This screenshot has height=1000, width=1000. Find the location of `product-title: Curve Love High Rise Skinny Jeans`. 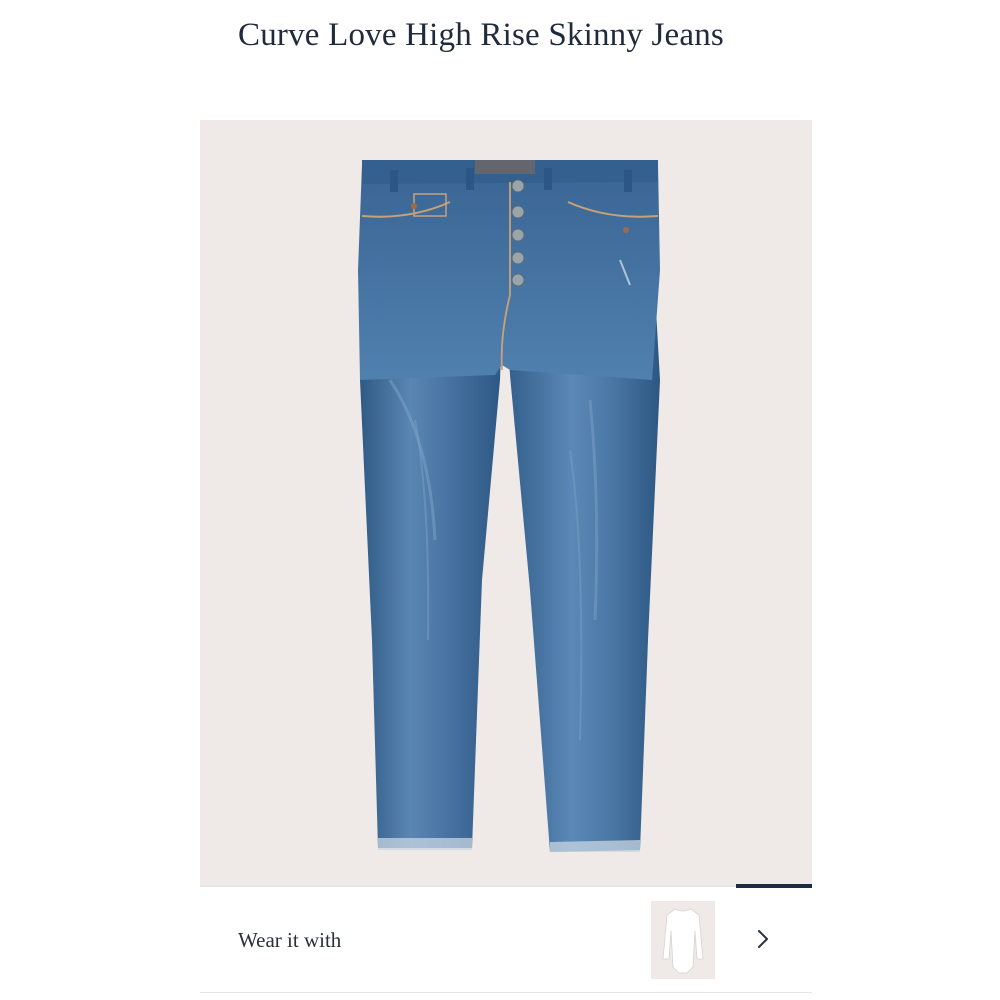

product-title: Curve Love High Rise Skinny Jeans is located at coordinates (481, 35).